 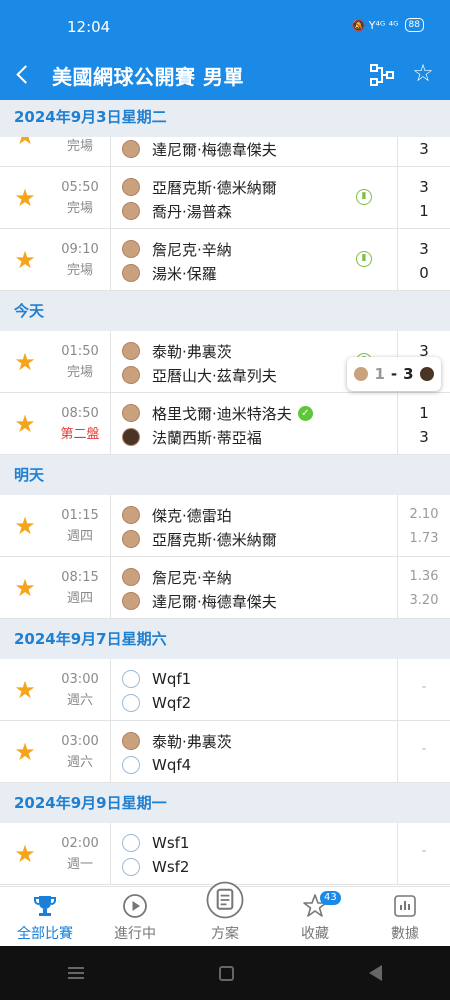 I want to click on bottom-tab-bar: 全部比賽 進行中 方案 43 收藏 數據, so click(x=225, y=913).